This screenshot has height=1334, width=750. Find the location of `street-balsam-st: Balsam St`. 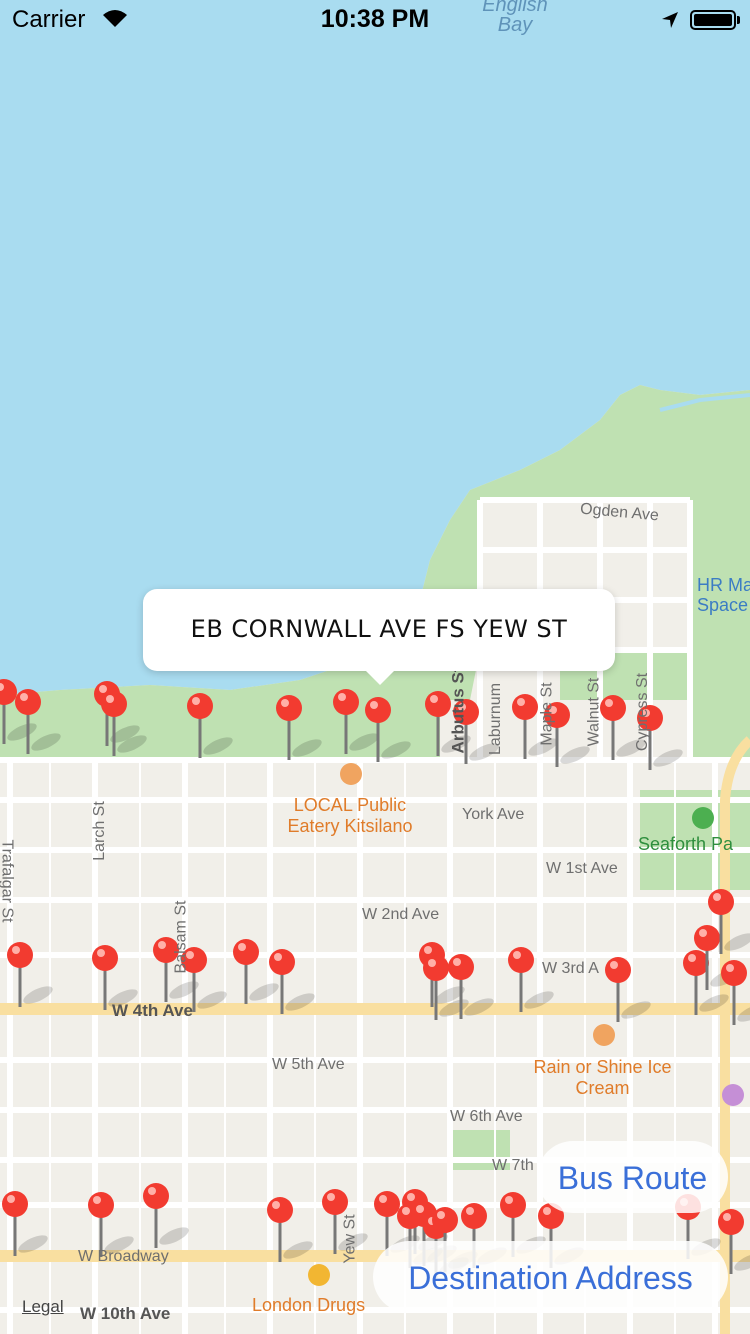

street-balsam-st: Balsam St is located at coordinates (181, 937).